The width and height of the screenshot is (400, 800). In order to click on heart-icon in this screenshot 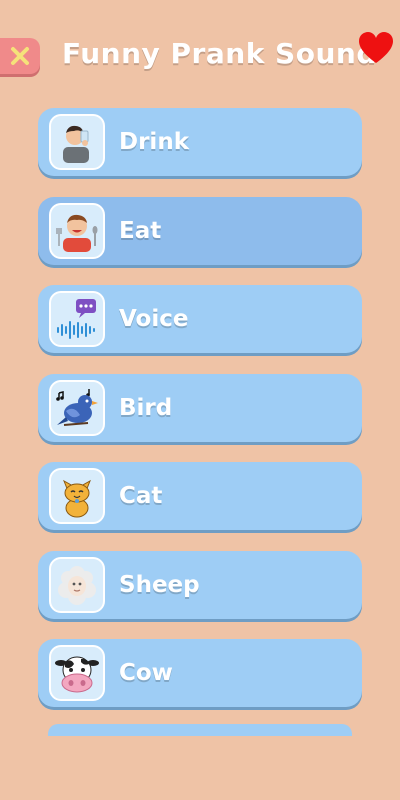, I will do `click(376, 49)`.